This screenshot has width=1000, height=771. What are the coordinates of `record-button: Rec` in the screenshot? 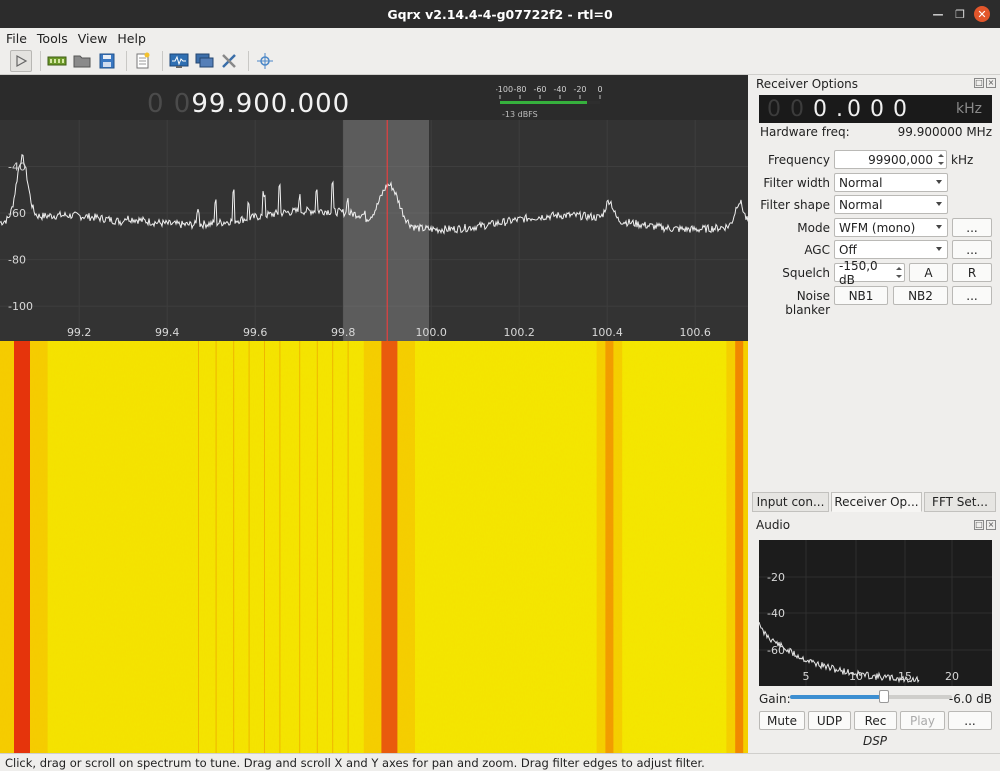 It's located at (875, 720).